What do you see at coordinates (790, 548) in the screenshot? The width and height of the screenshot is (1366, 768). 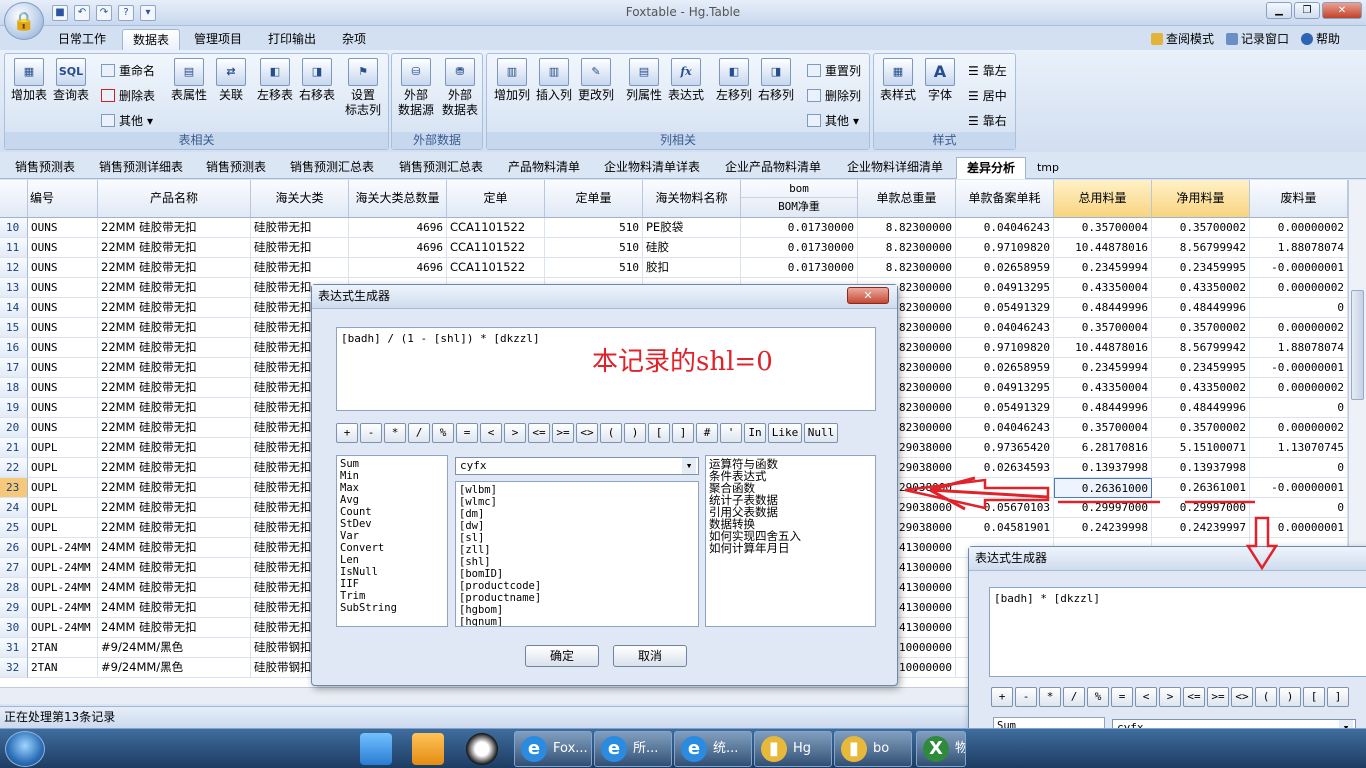 I see `list-item: 如何计算年月日` at bounding box center [790, 548].